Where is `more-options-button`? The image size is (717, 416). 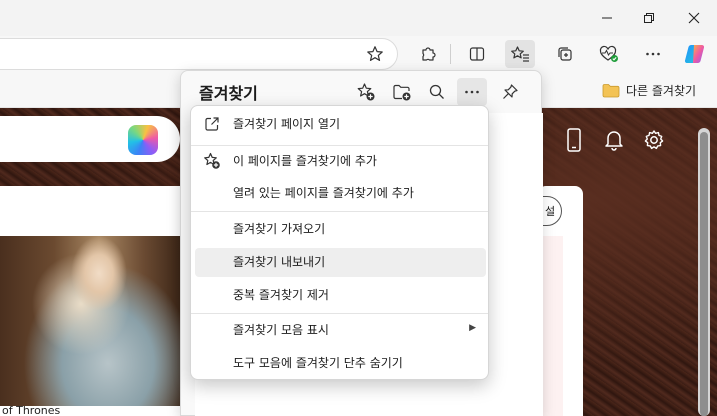 more-options-button is located at coordinates (472, 92).